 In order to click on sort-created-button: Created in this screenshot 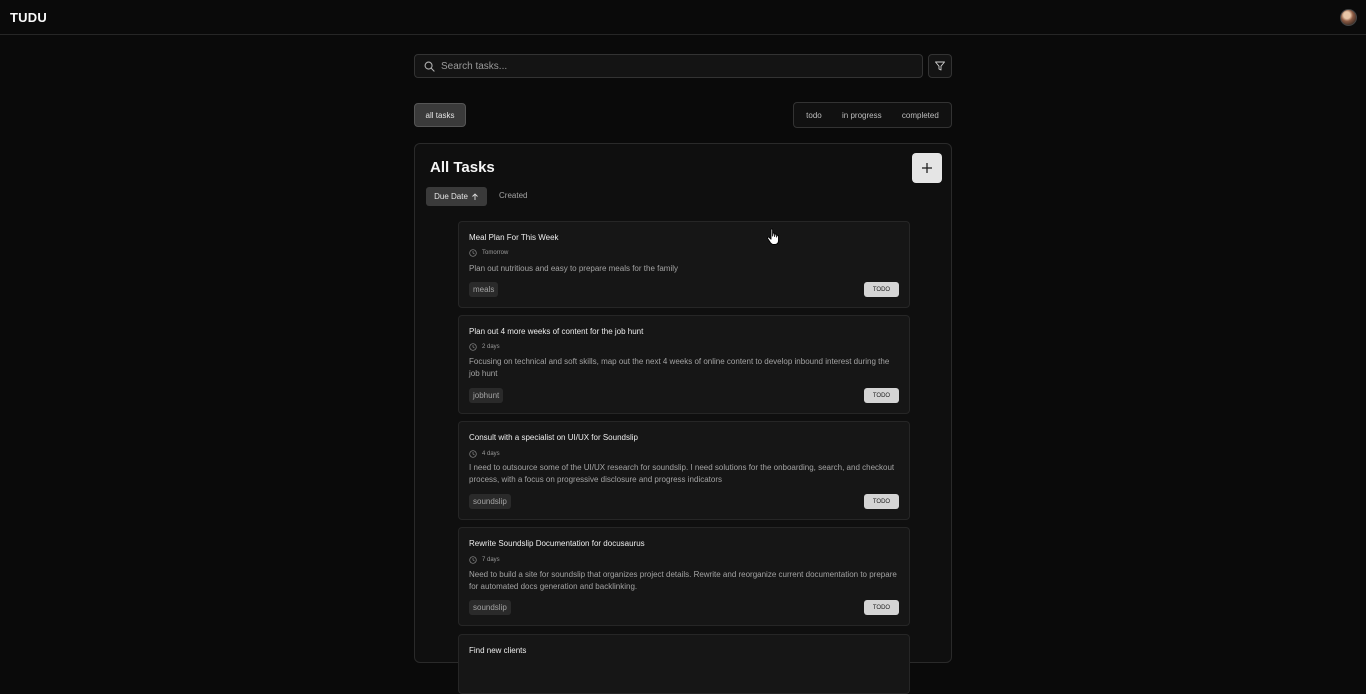, I will do `click(513, 195)`.